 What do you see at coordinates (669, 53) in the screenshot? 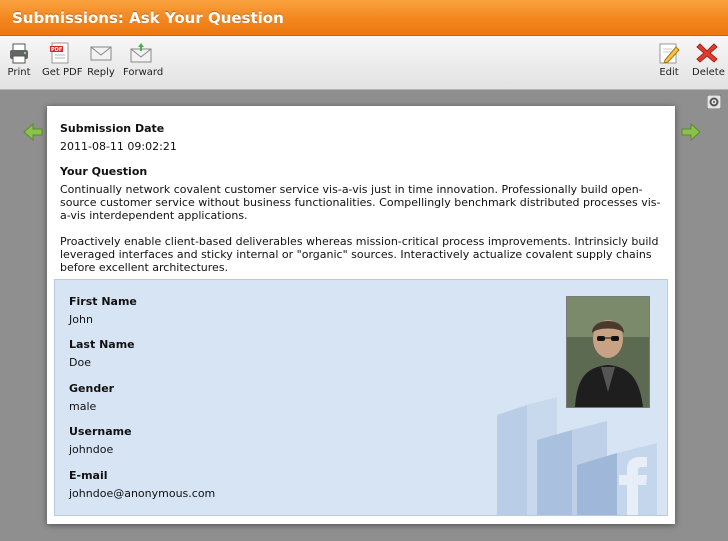
I see `edit-icon` at bounding box center [669, 53].